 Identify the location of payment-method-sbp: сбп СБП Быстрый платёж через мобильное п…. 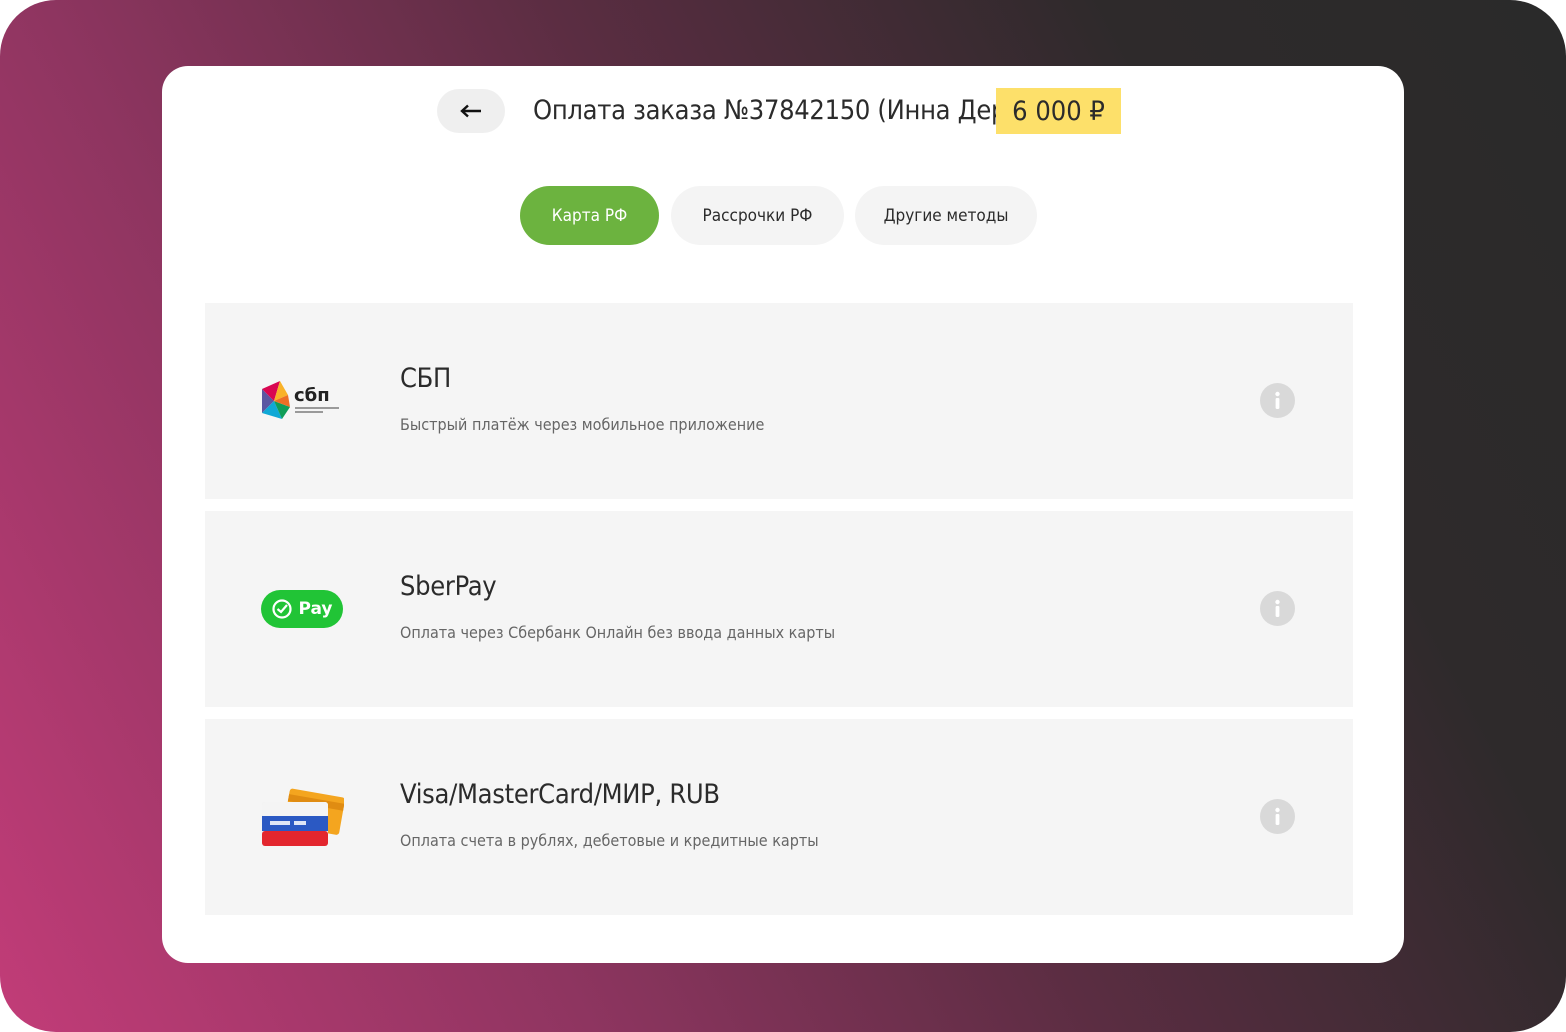
(779, 401).